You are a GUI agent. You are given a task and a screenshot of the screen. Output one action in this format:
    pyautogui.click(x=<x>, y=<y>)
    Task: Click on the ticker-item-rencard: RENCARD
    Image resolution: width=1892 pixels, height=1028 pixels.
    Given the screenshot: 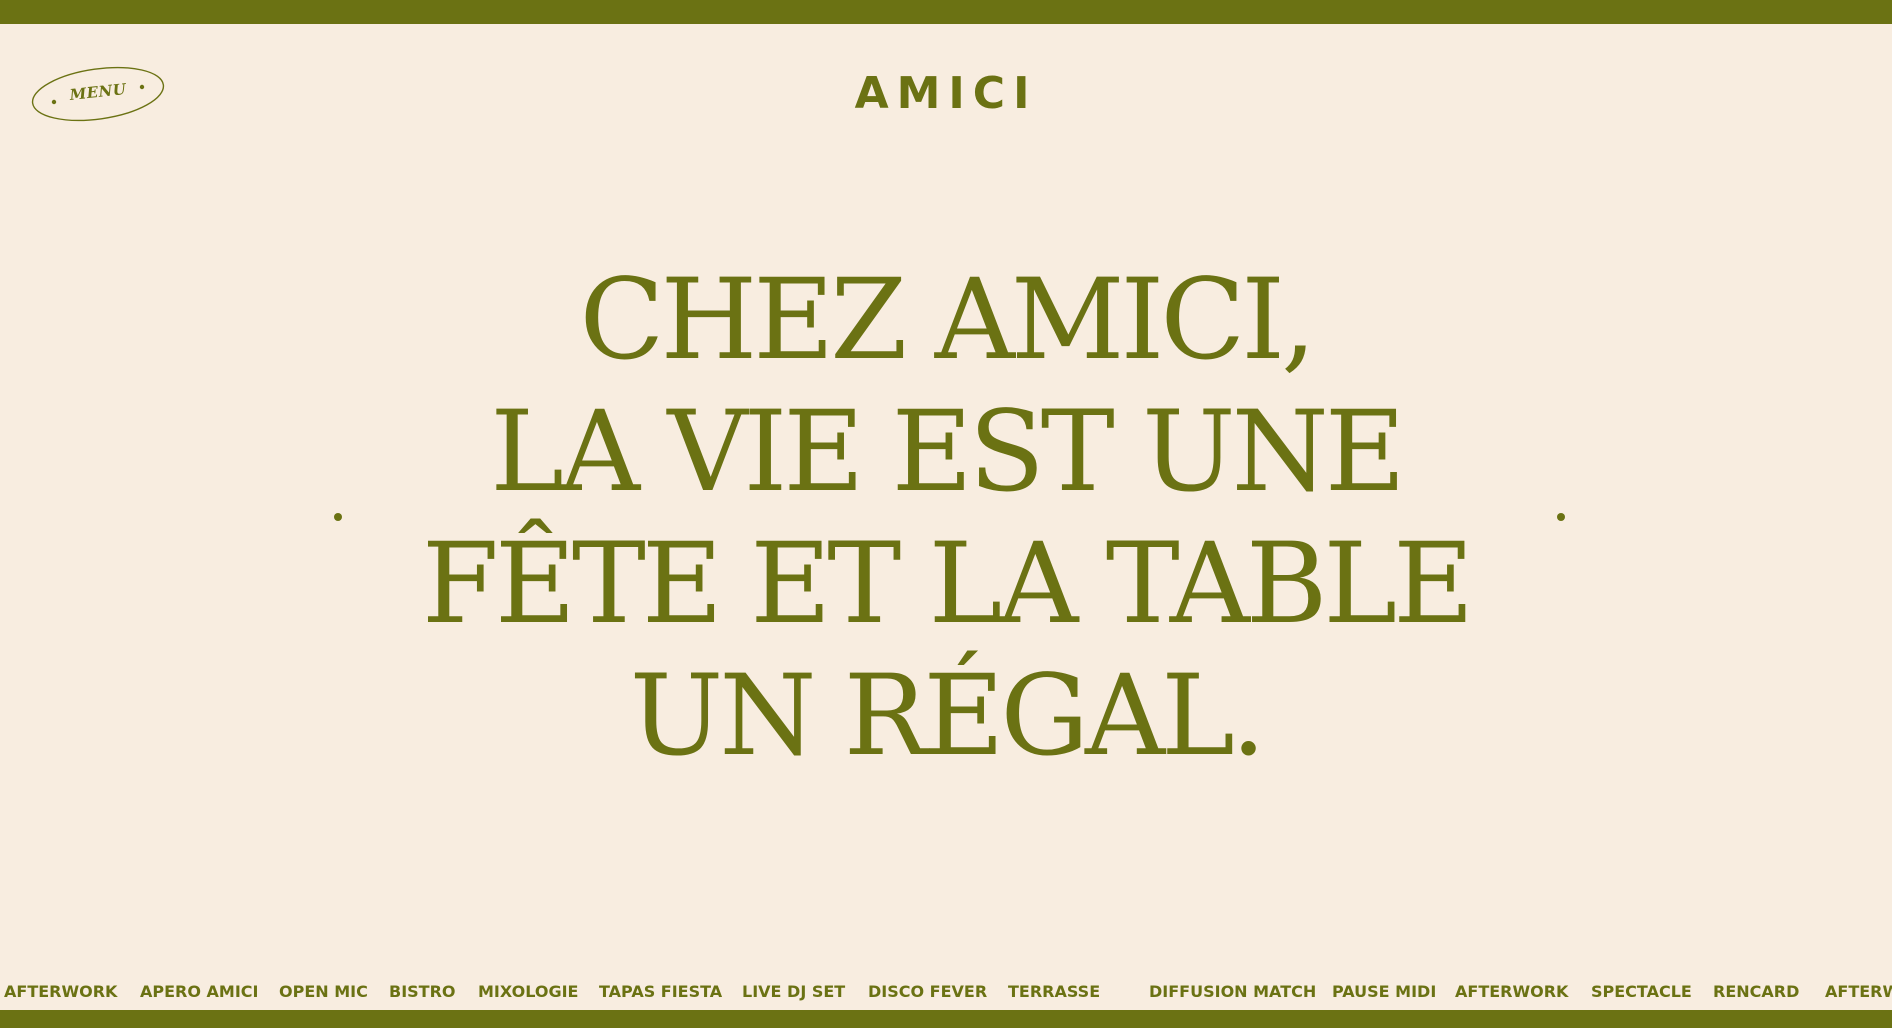 What is the action you would take?
    pyautogui.click(x=1756, y=991)
    